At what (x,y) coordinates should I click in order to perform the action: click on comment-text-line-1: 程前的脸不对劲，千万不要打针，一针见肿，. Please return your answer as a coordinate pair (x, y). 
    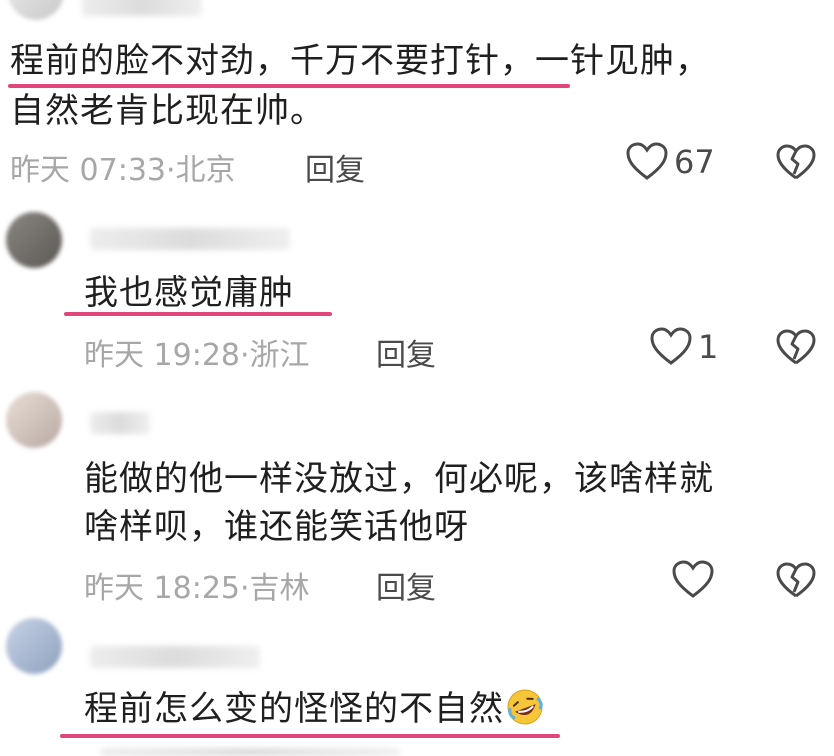
    Looking at the image, I should click on (360, 61).